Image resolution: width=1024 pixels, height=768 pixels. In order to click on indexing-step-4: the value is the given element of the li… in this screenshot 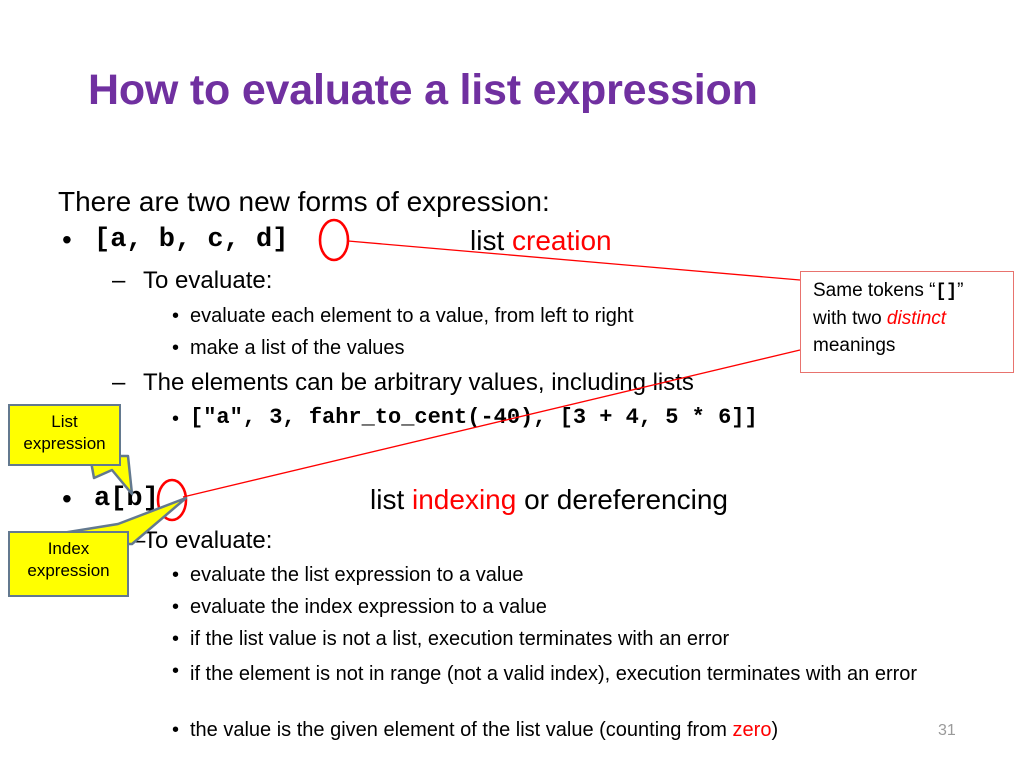, I will do `click(484, 730)`.